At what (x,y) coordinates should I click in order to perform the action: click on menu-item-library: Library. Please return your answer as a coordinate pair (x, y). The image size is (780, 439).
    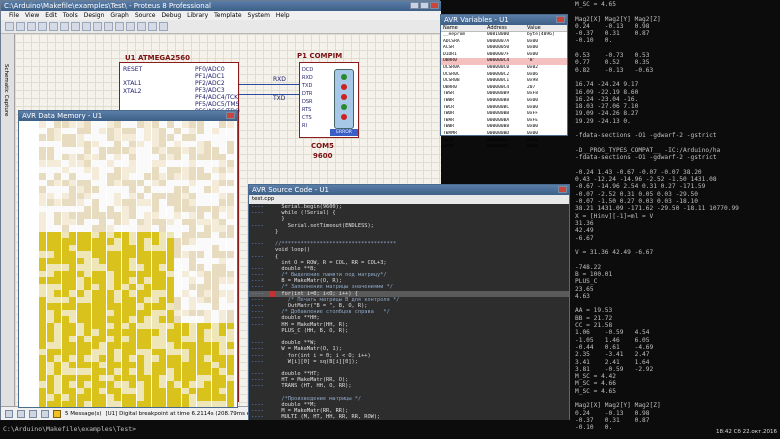
    Looking at the image, I should click on (197, 15).